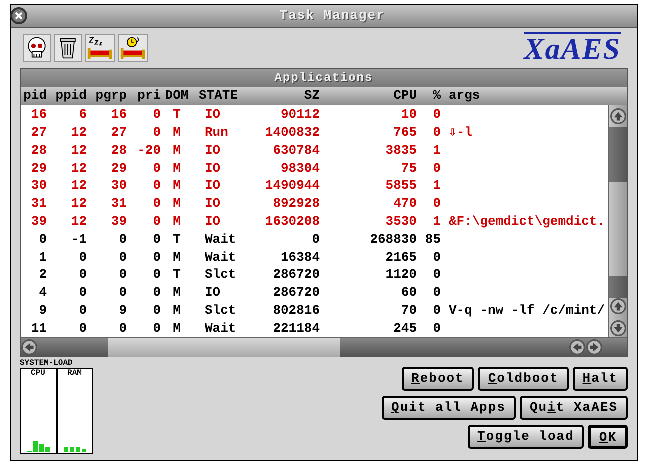  Describe the element at coordinates (291, 96) in the screenshot. I see `column-header: SZ` at that location.